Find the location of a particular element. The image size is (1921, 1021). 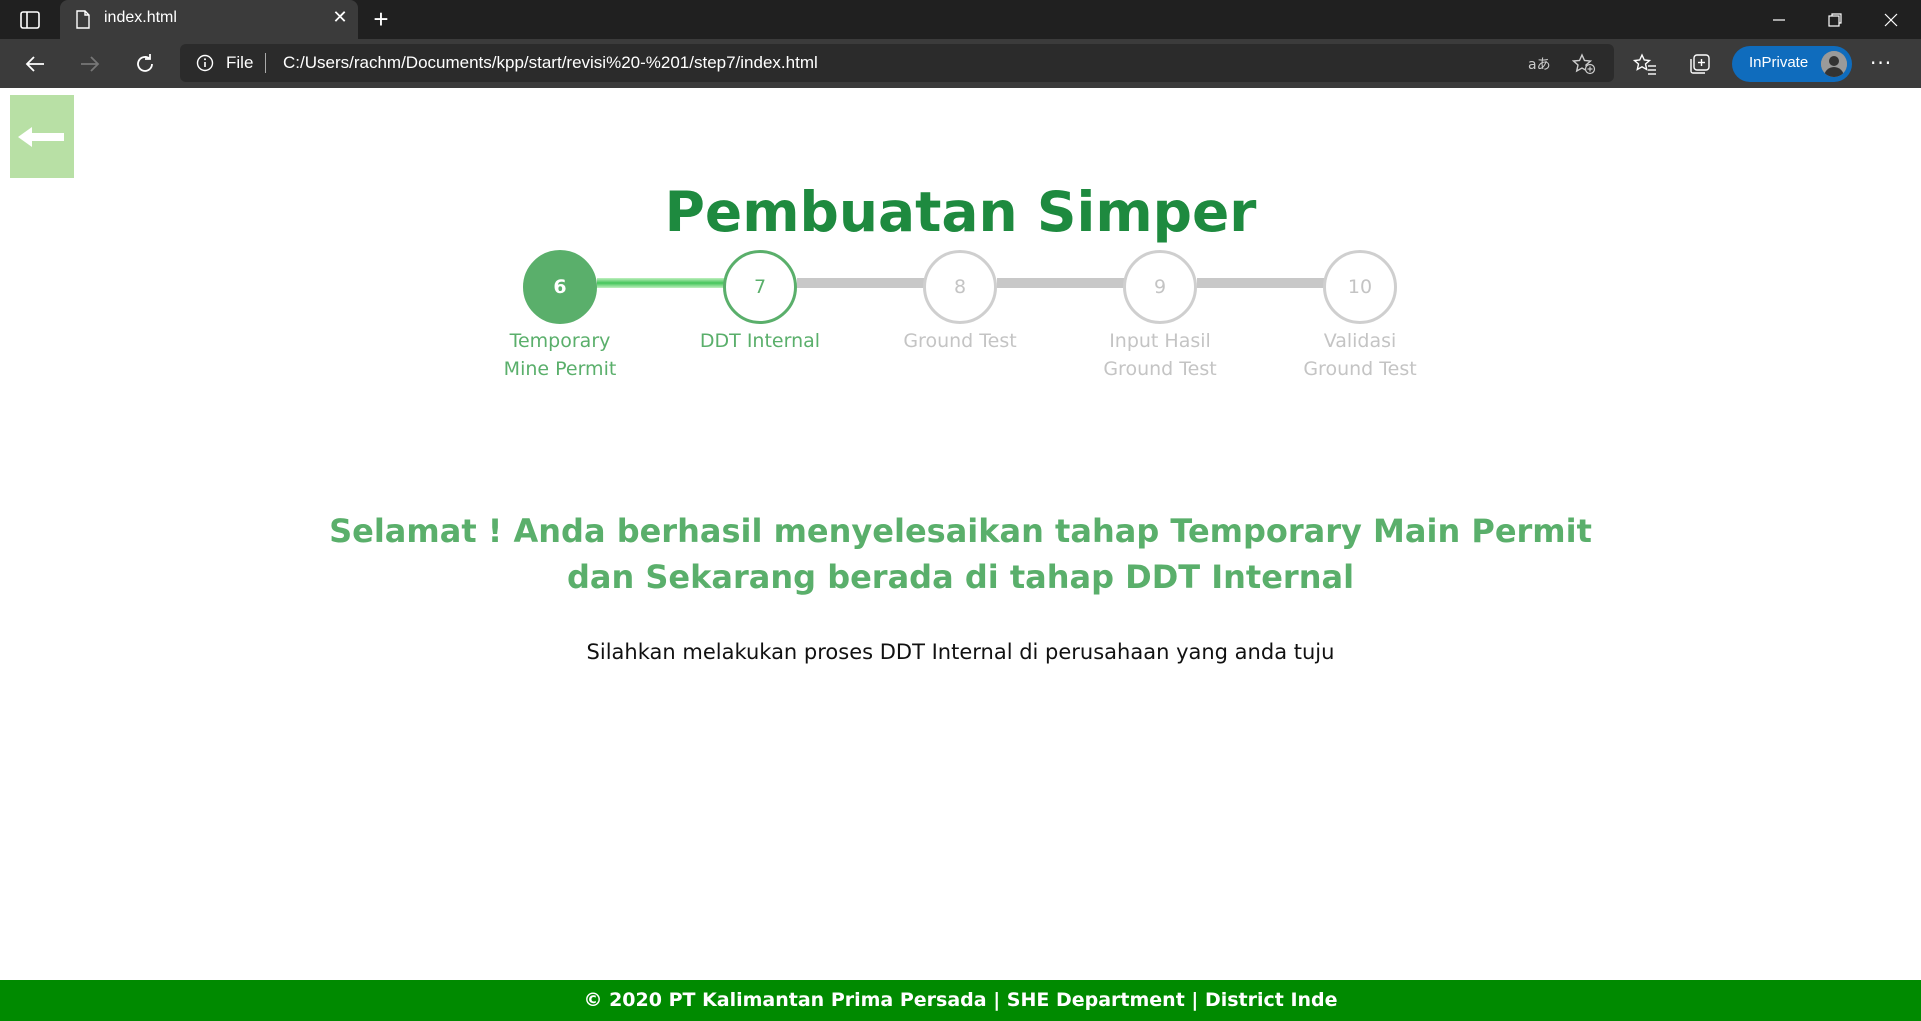

avatar is located at coordinates (1834, 64).